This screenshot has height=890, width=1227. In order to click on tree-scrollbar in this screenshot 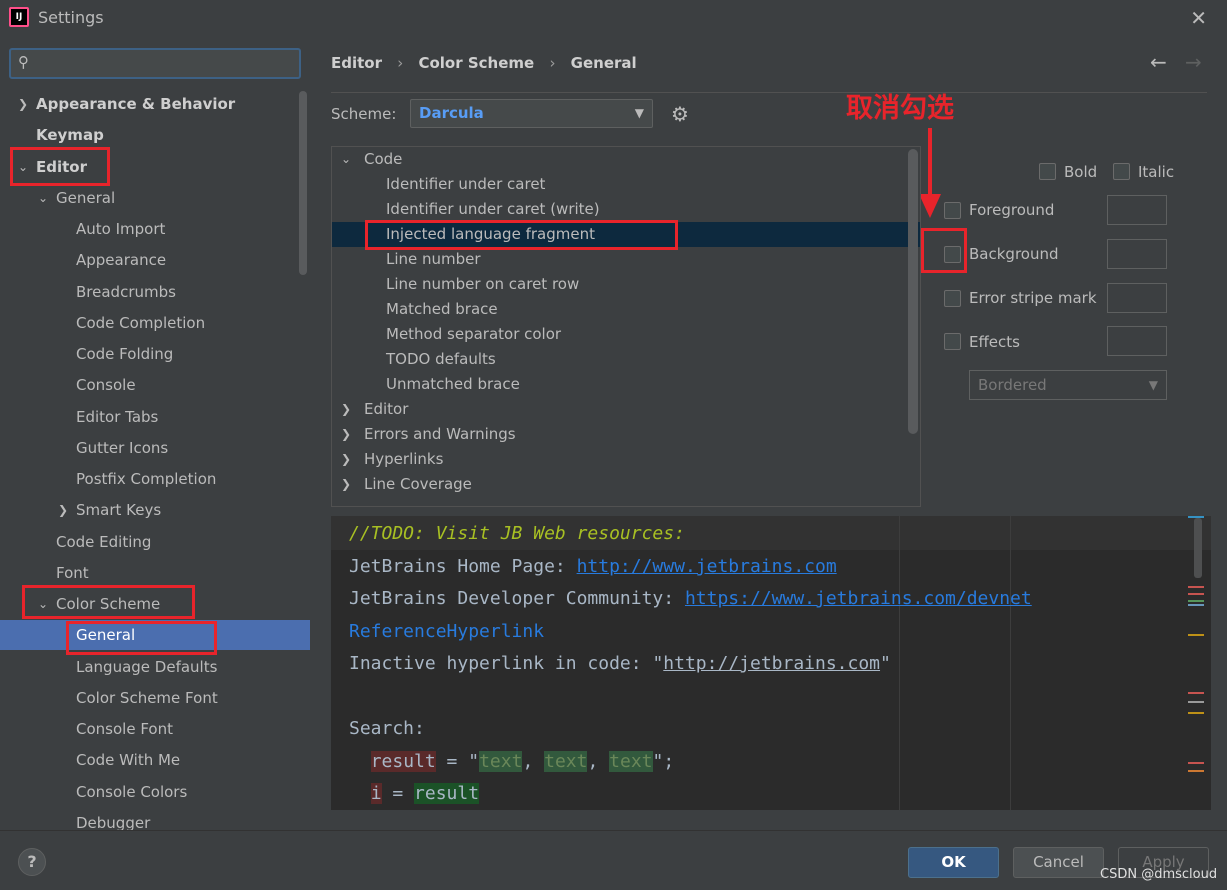, I will do `click(913, 291)`.